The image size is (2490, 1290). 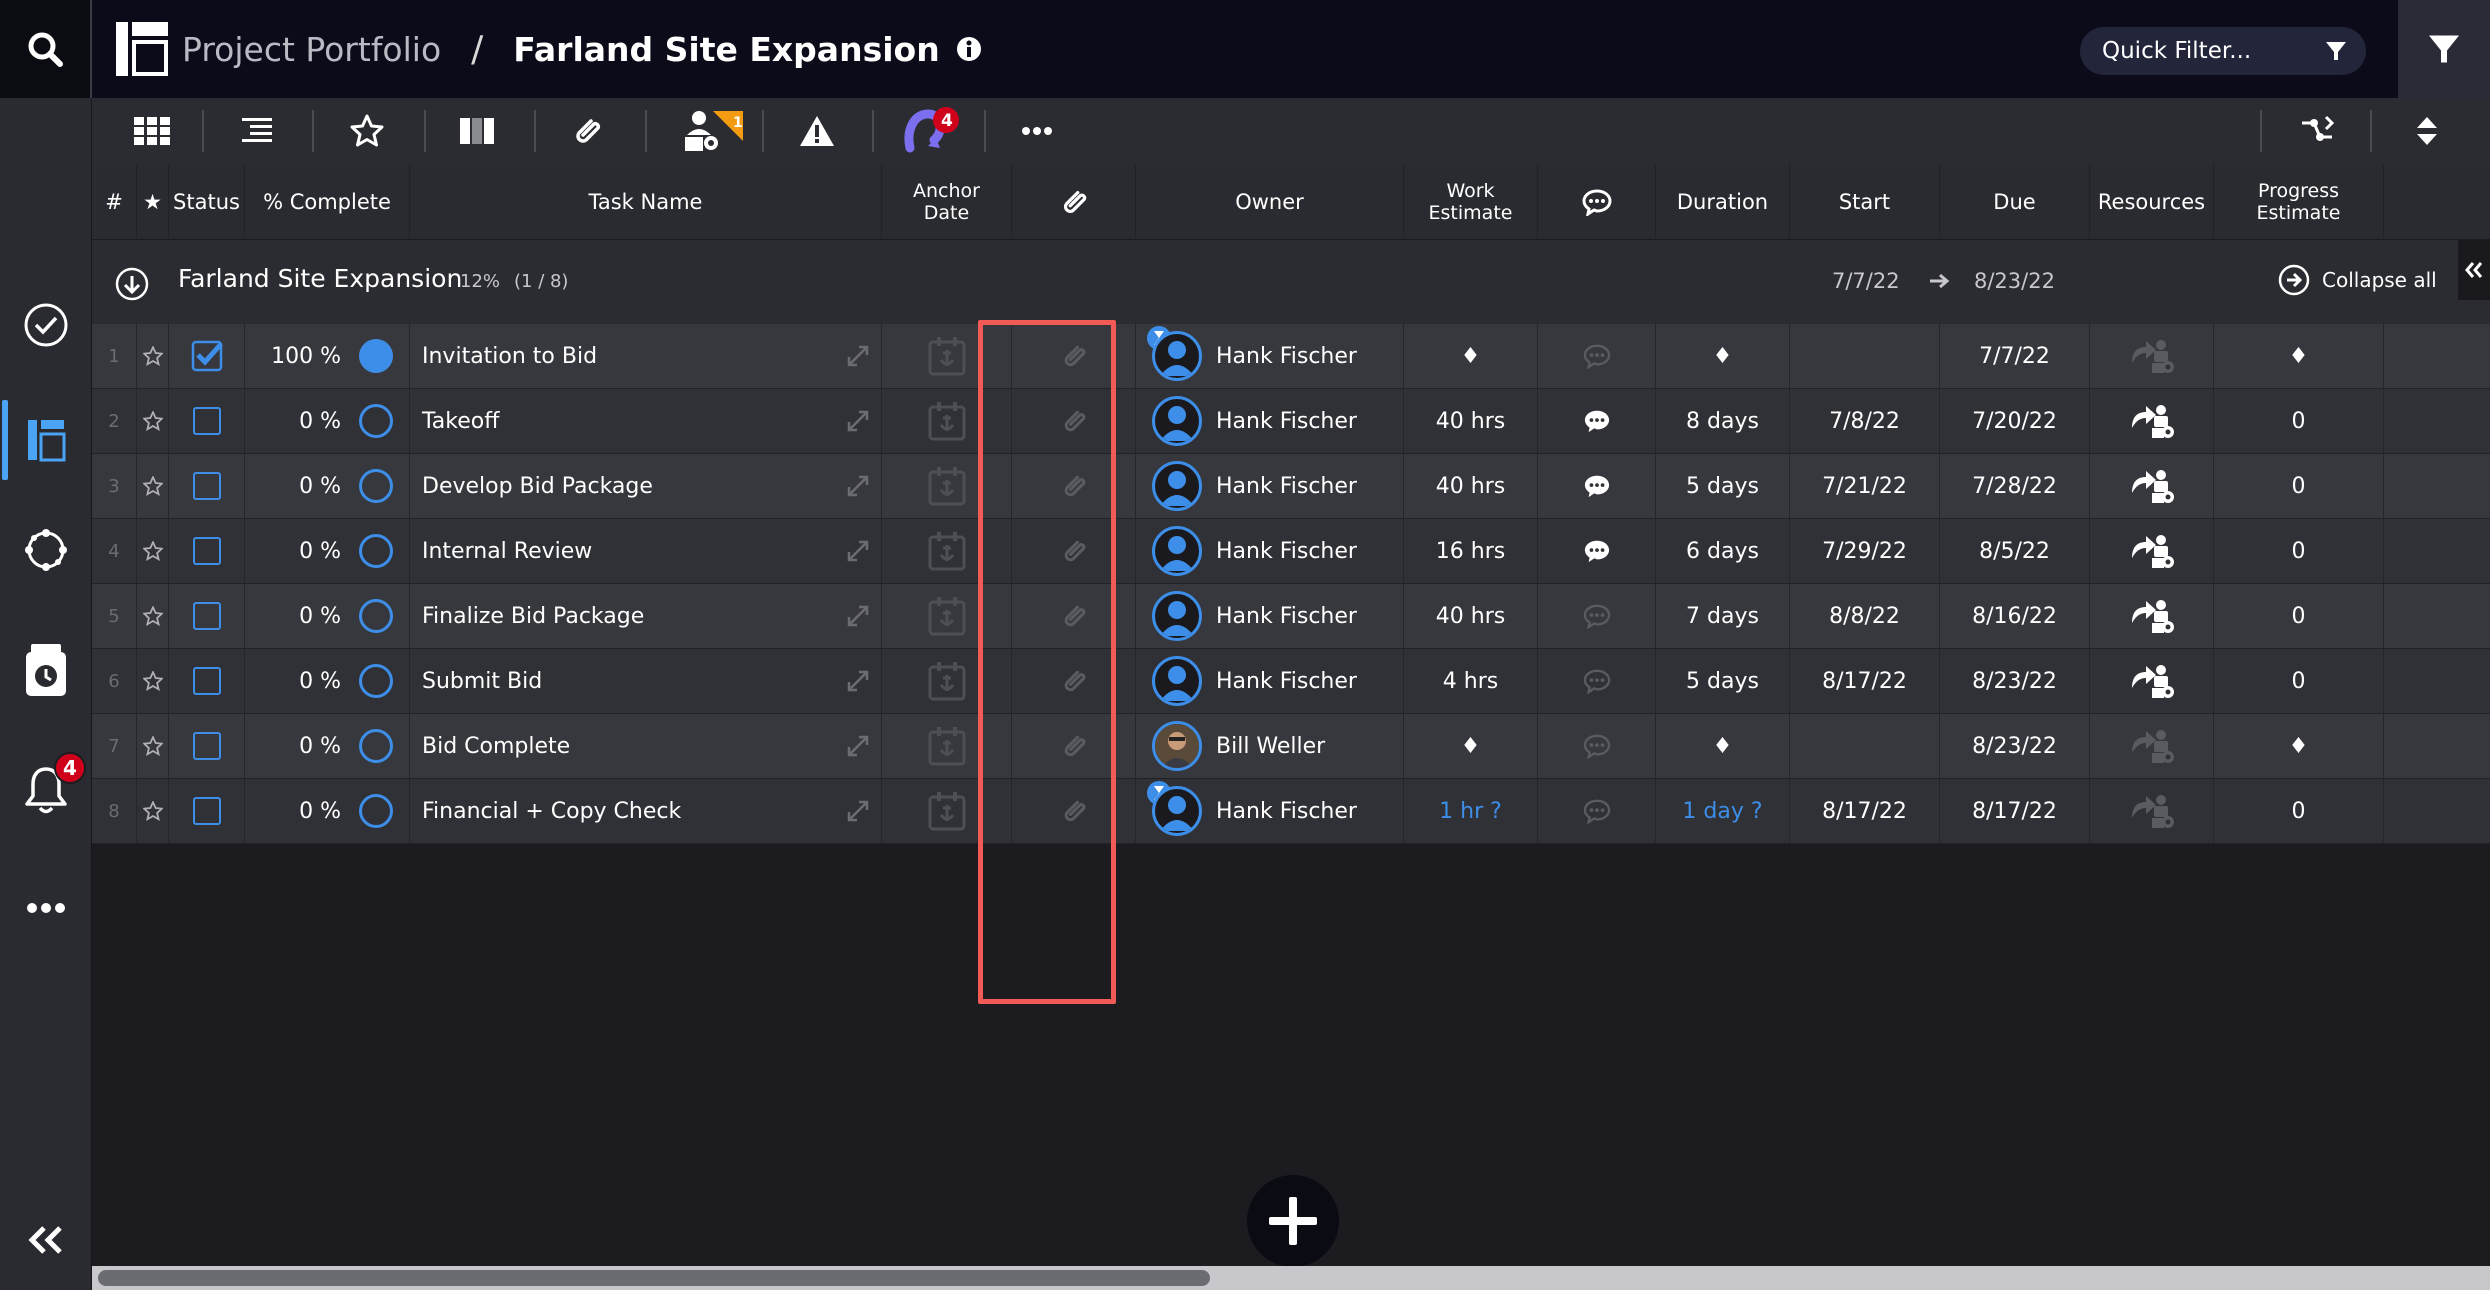 What do you see at coordinates (2317, 131) in the screenshot?
I see `critical-path-button` at bounding box center [2317, 131].